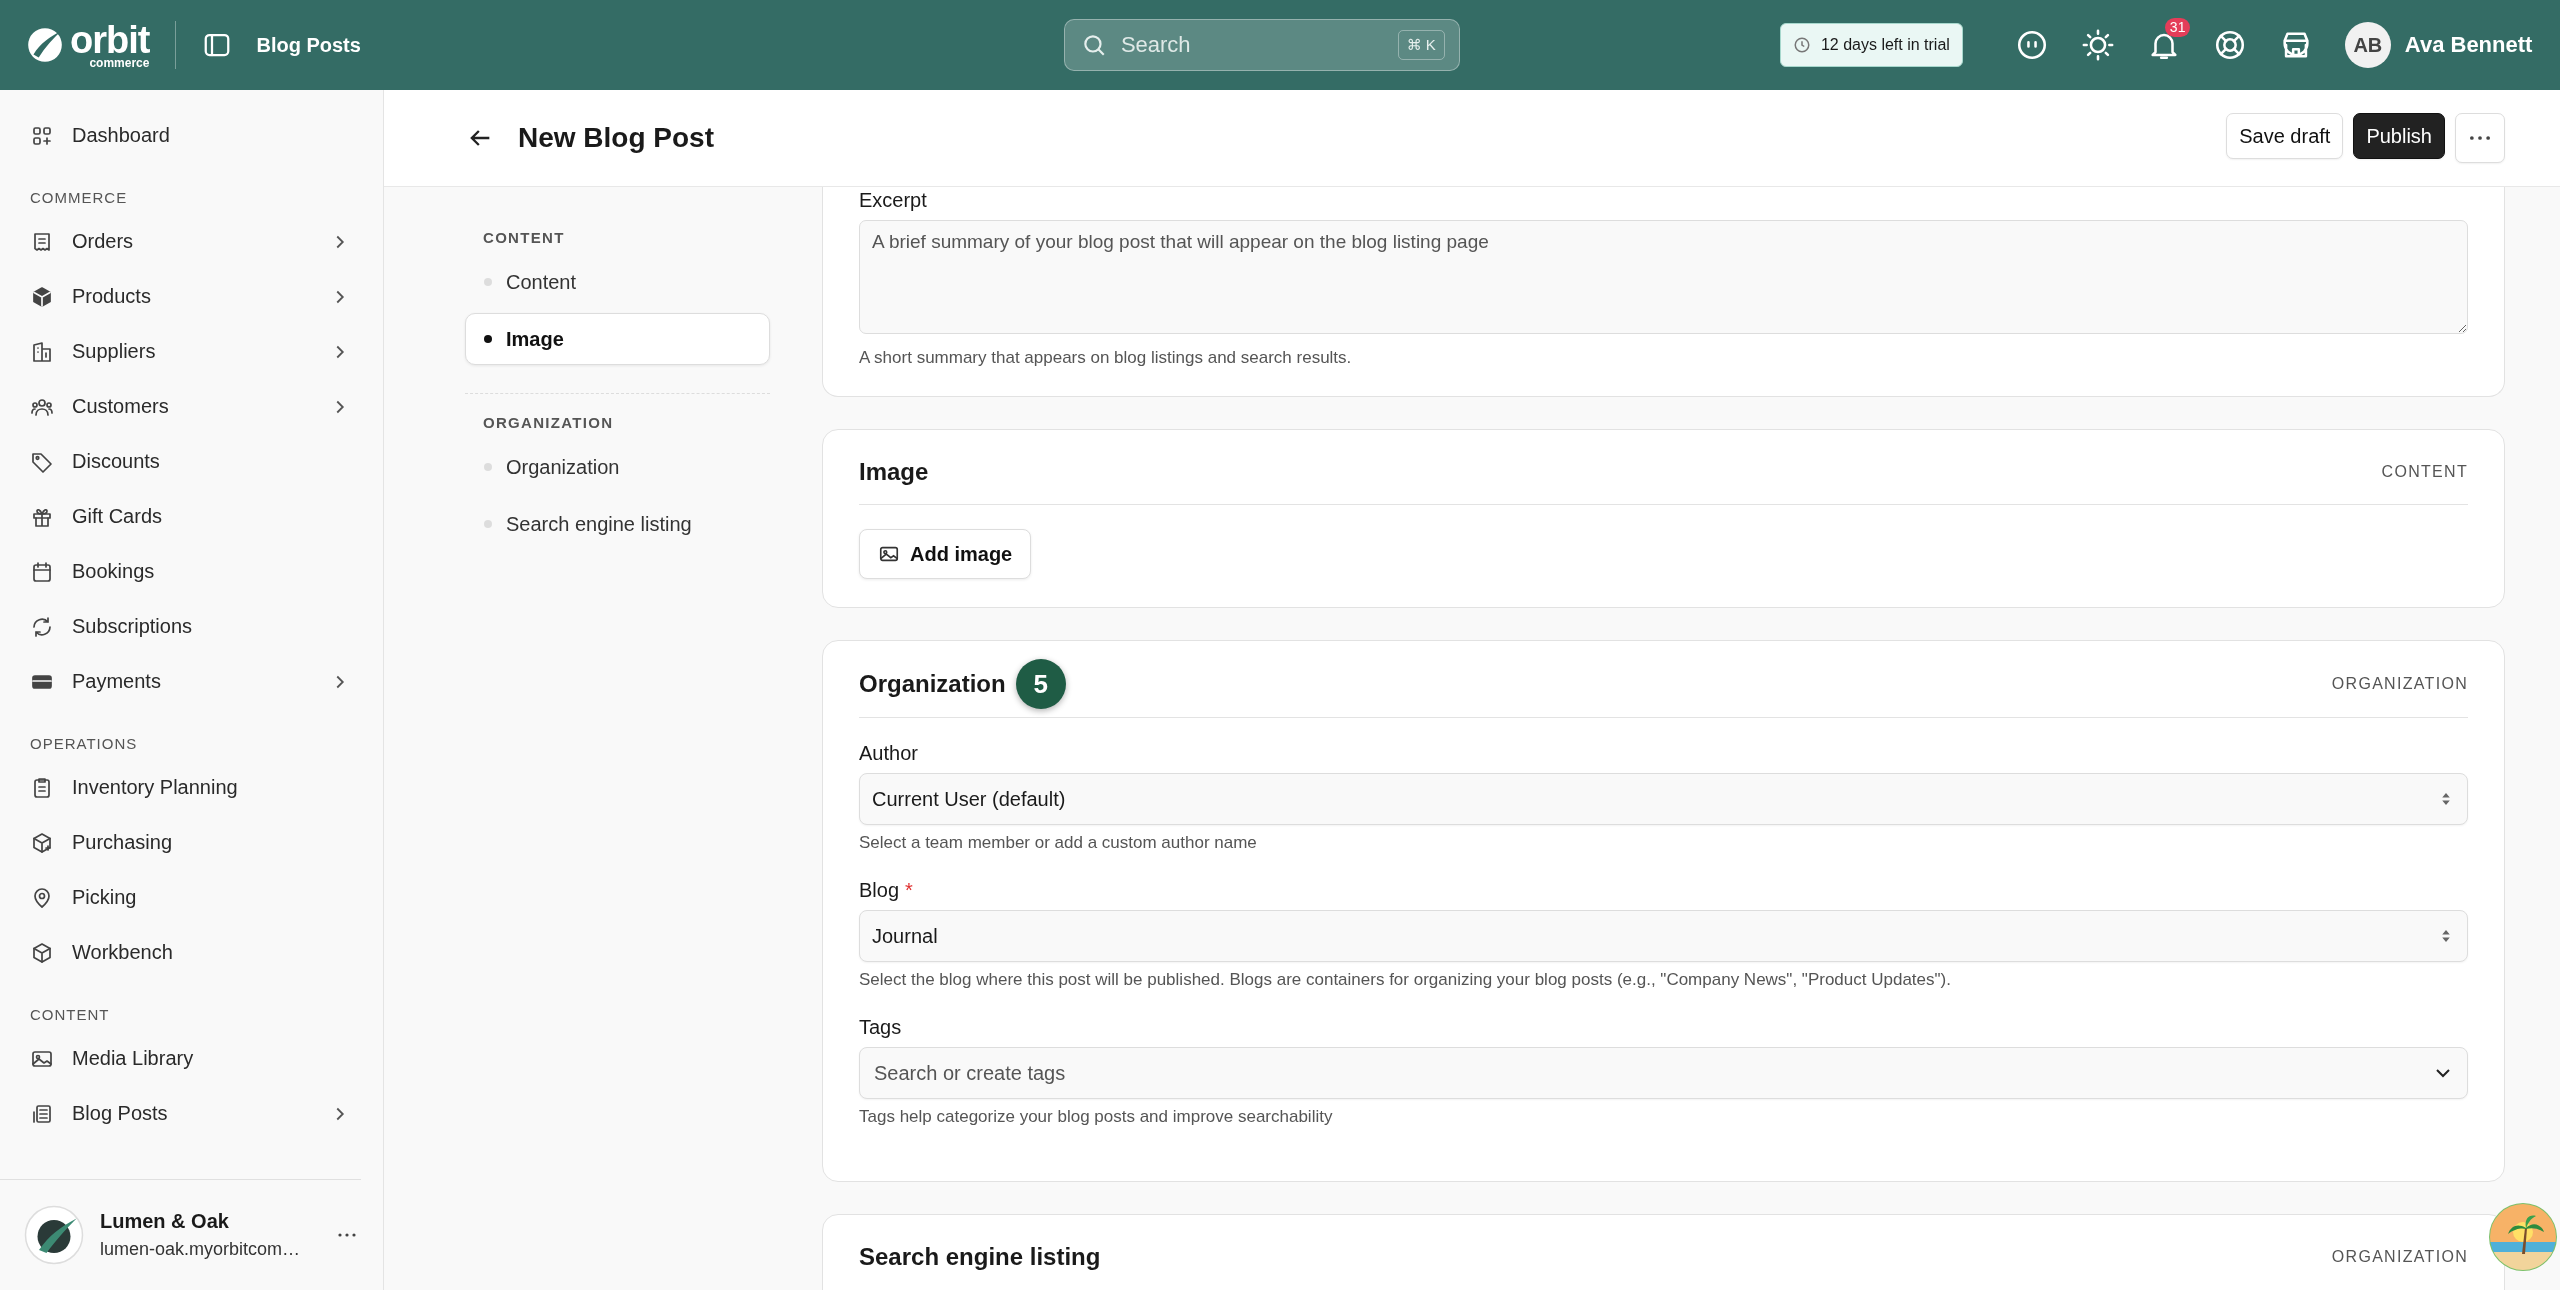 The width and height of the screenshot is (2560, 1290). Describe the element at coordinates (617, 467) in the screenshot. I see `section-link: Organization` at that location.